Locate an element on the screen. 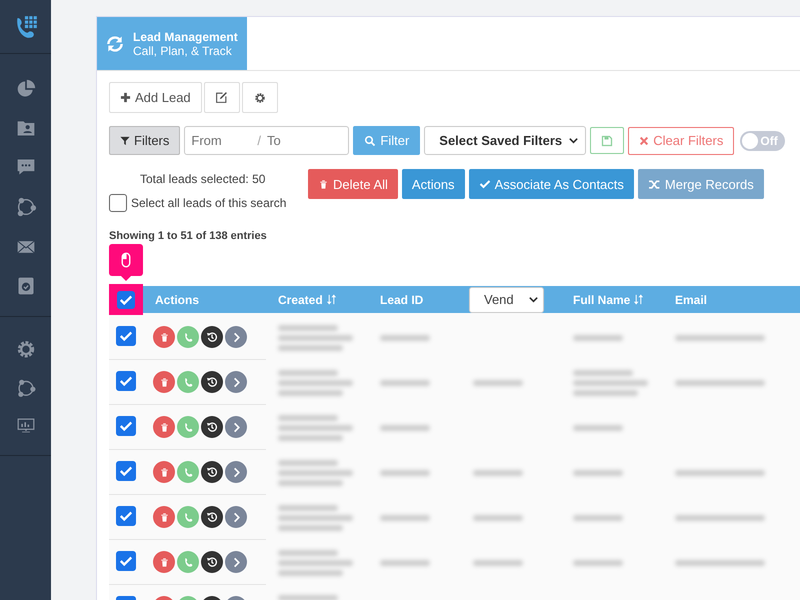 The width and height of the screenshot is (800, 600). clear-filters-button: Clear Filters is located at coordinates (681, 140).